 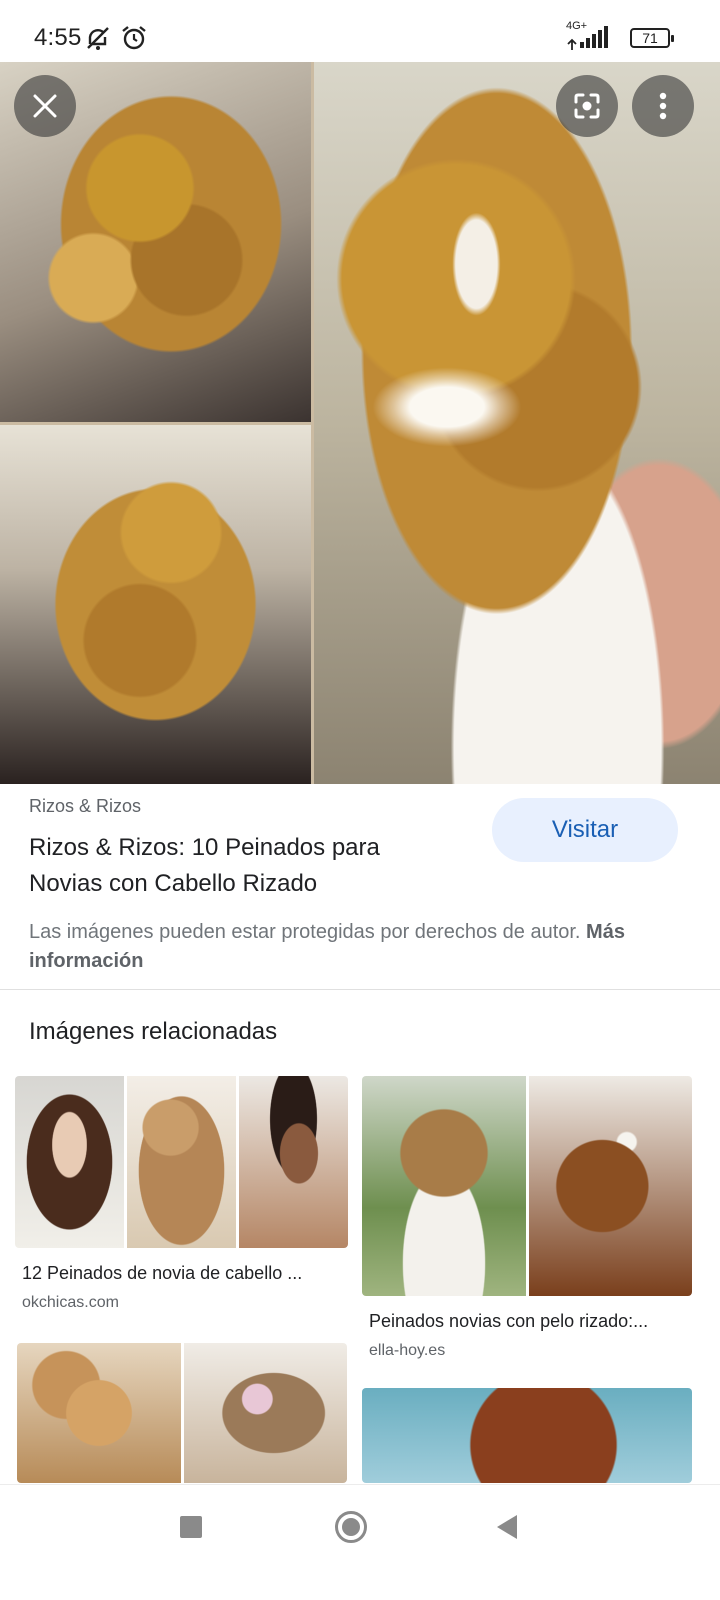 I want to click on related-heading: Imágenes relacionadas, so click(x=153, y=1031).